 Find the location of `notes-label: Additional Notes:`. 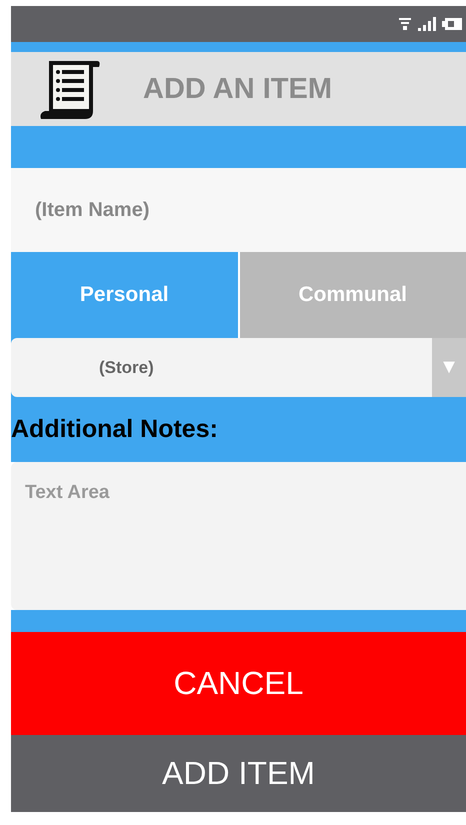

notes-label: Additional Notes: is located at coordinates (114, 429).